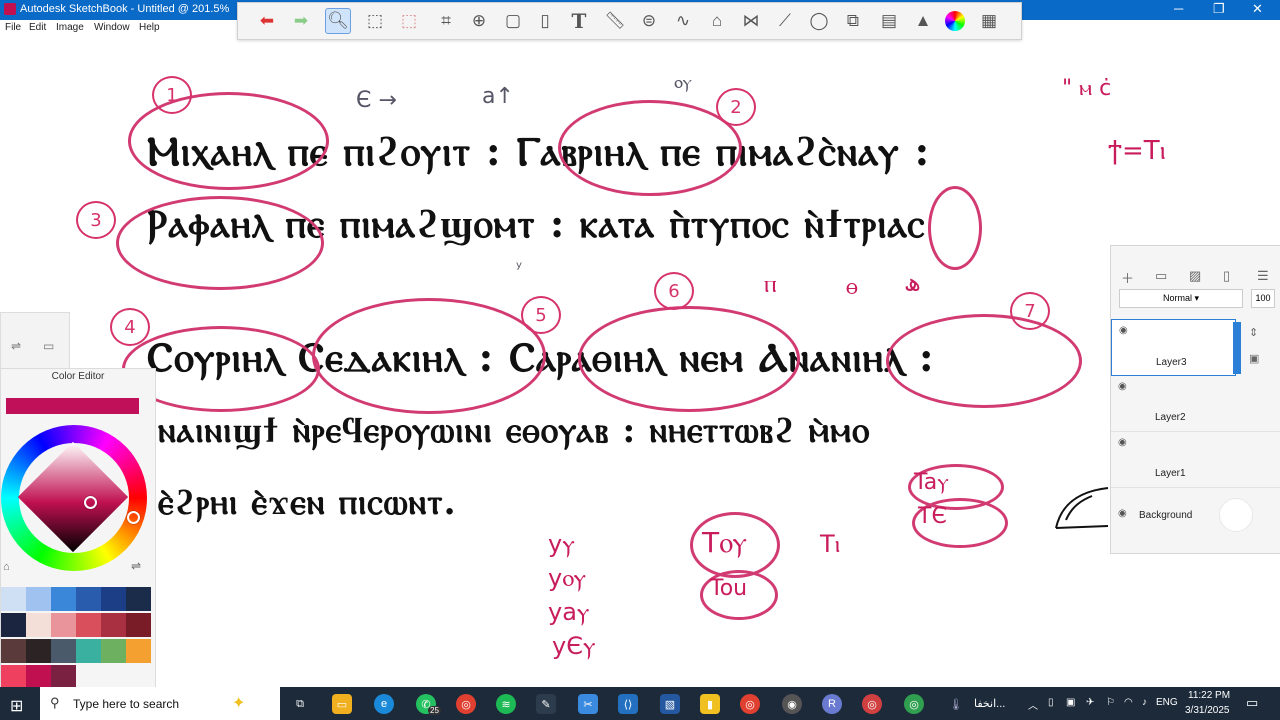 This screenshot has width=1280, height=720. Describe the element at coordinates (1209, 695) in the screenshot. I see `clock-time: 11:22 PM` at that location.